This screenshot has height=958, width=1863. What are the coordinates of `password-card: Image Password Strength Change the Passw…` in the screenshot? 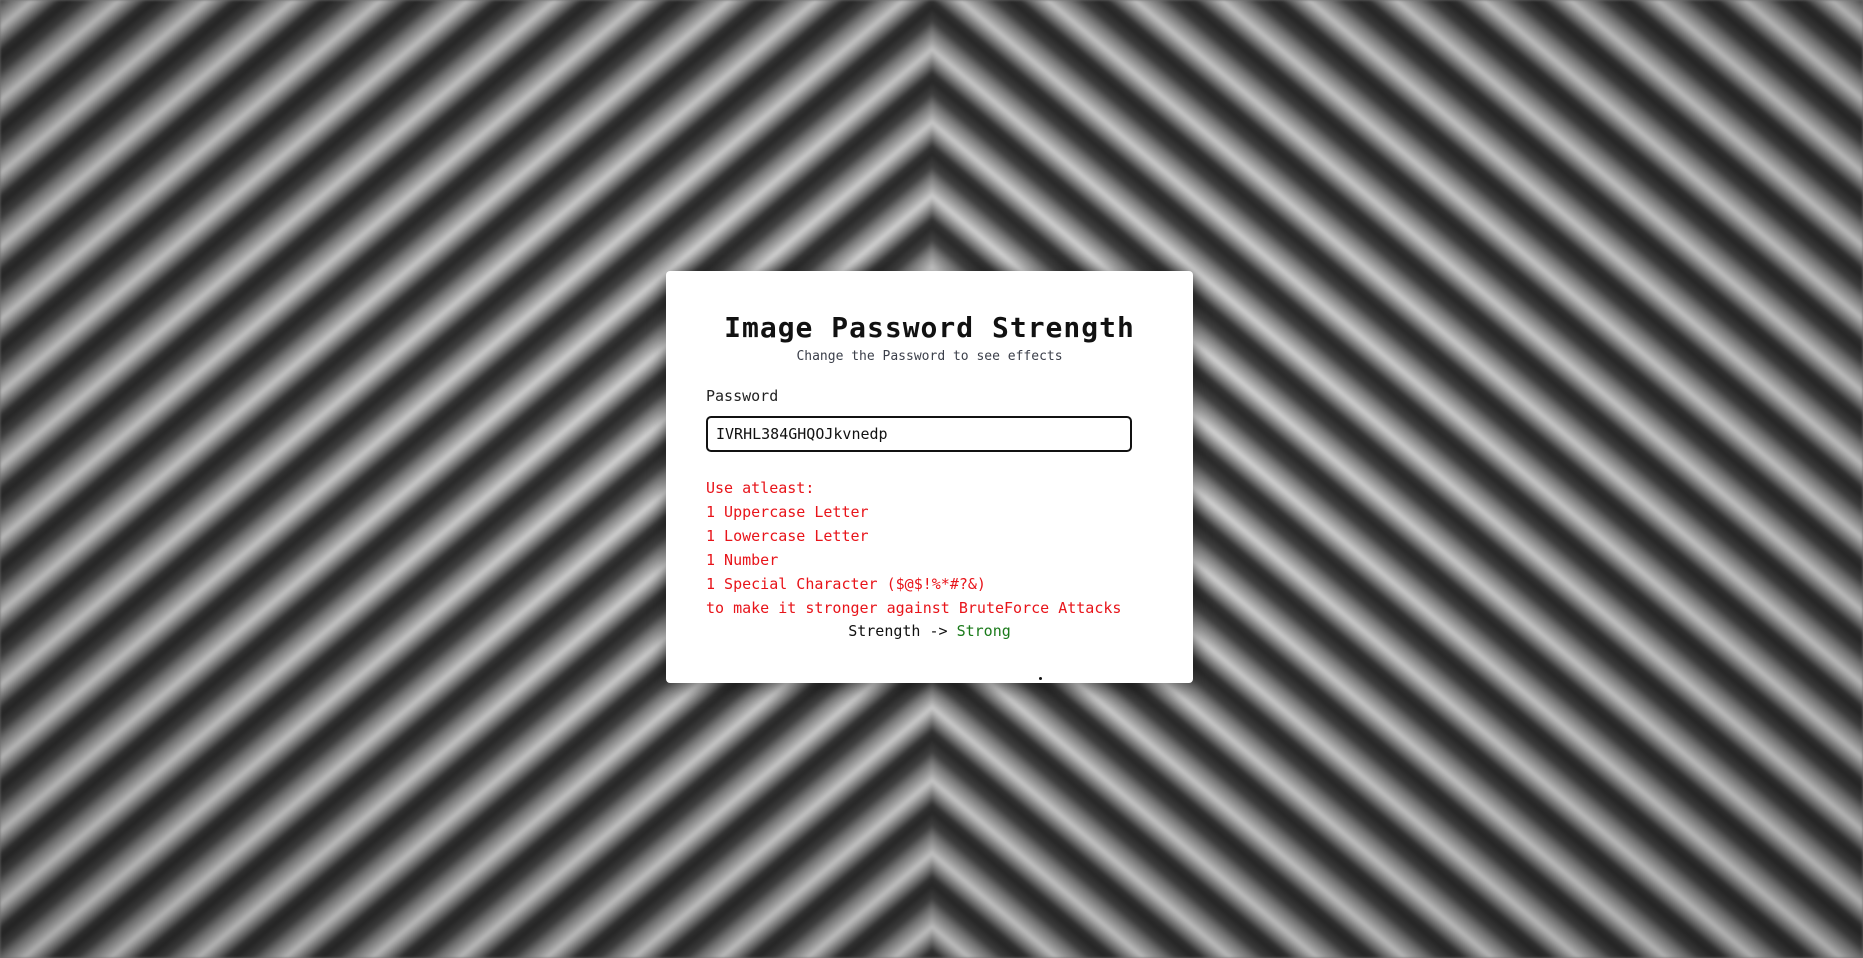 It's located at (929, 477).